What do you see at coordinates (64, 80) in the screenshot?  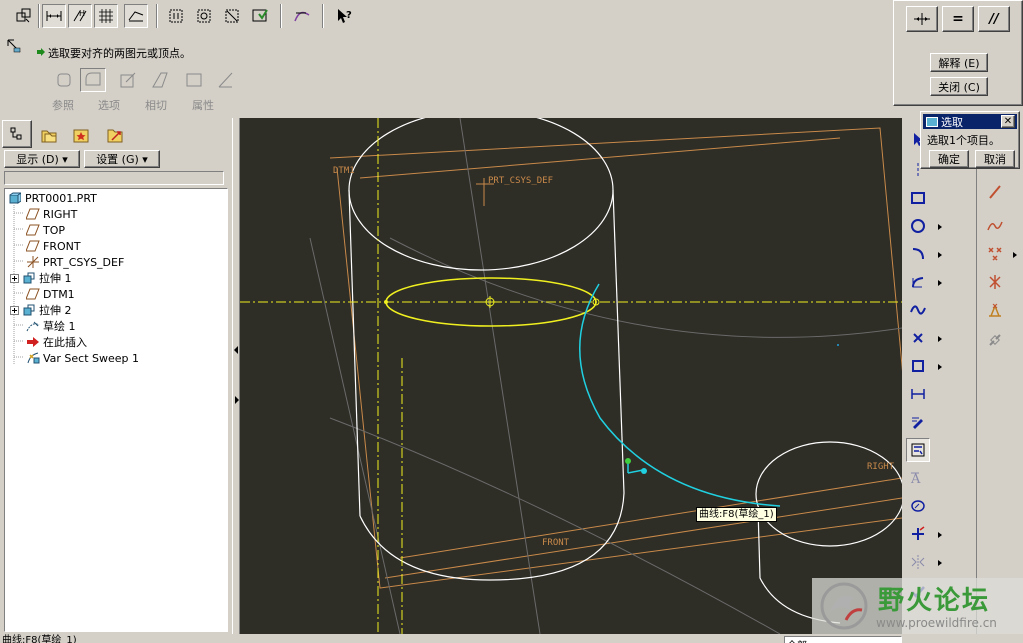 I see `reference-icon` at bounding box center [64, 80].